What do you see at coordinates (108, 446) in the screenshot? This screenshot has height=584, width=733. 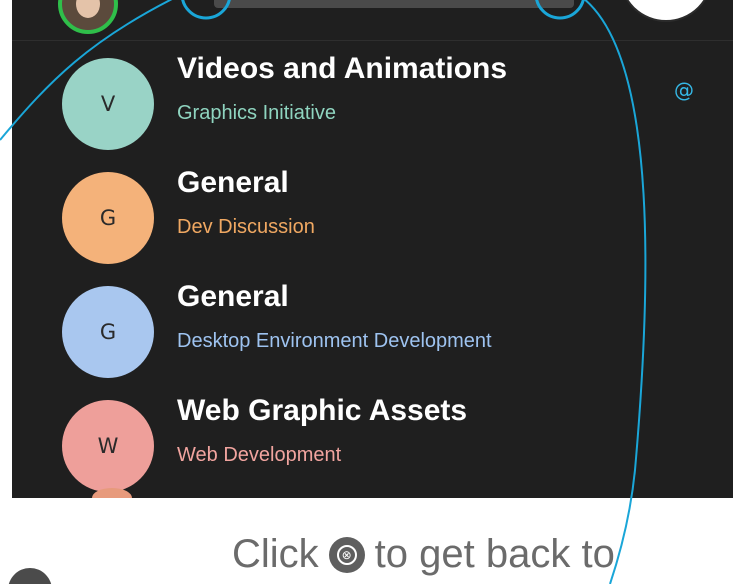 I see `space-avatar: W` at bounding box center [108, 446].